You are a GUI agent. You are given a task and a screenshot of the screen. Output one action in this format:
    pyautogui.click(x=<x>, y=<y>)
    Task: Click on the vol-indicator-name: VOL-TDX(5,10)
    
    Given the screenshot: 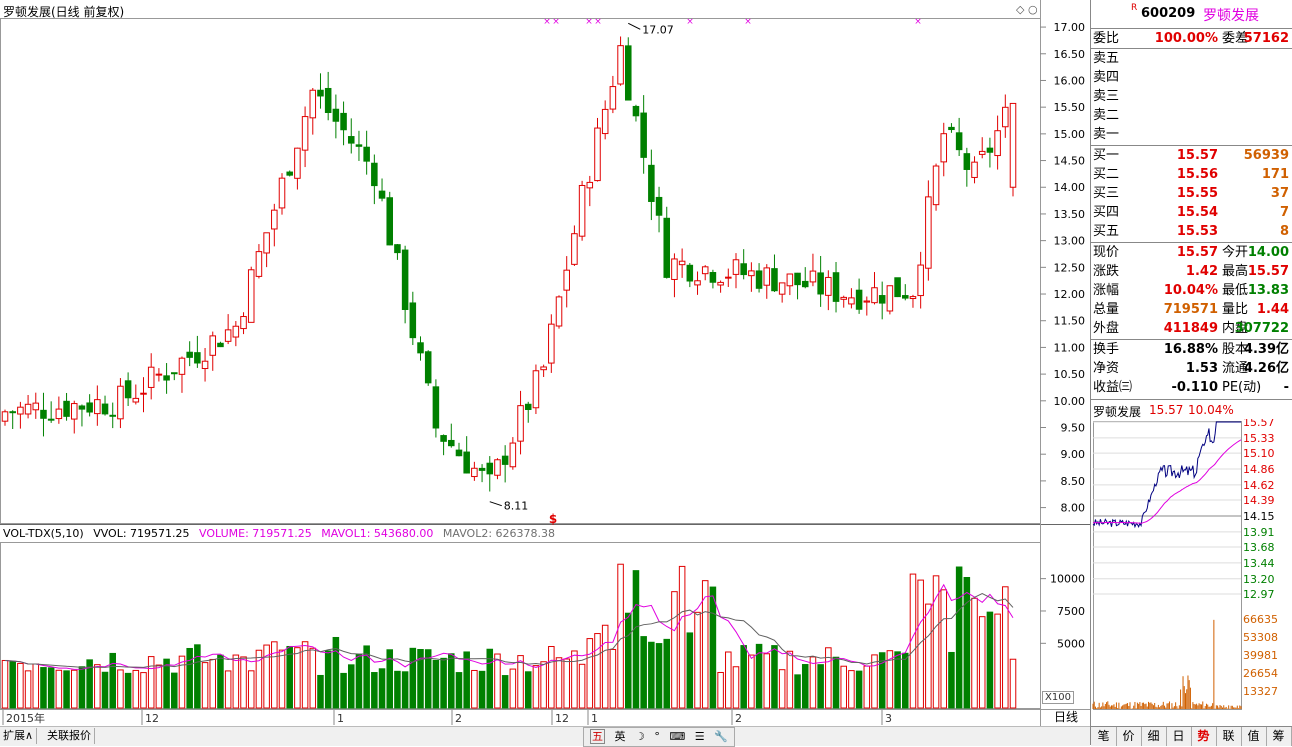 What is the action you would take?
    pyautogui.click(x=43, y=533)
    